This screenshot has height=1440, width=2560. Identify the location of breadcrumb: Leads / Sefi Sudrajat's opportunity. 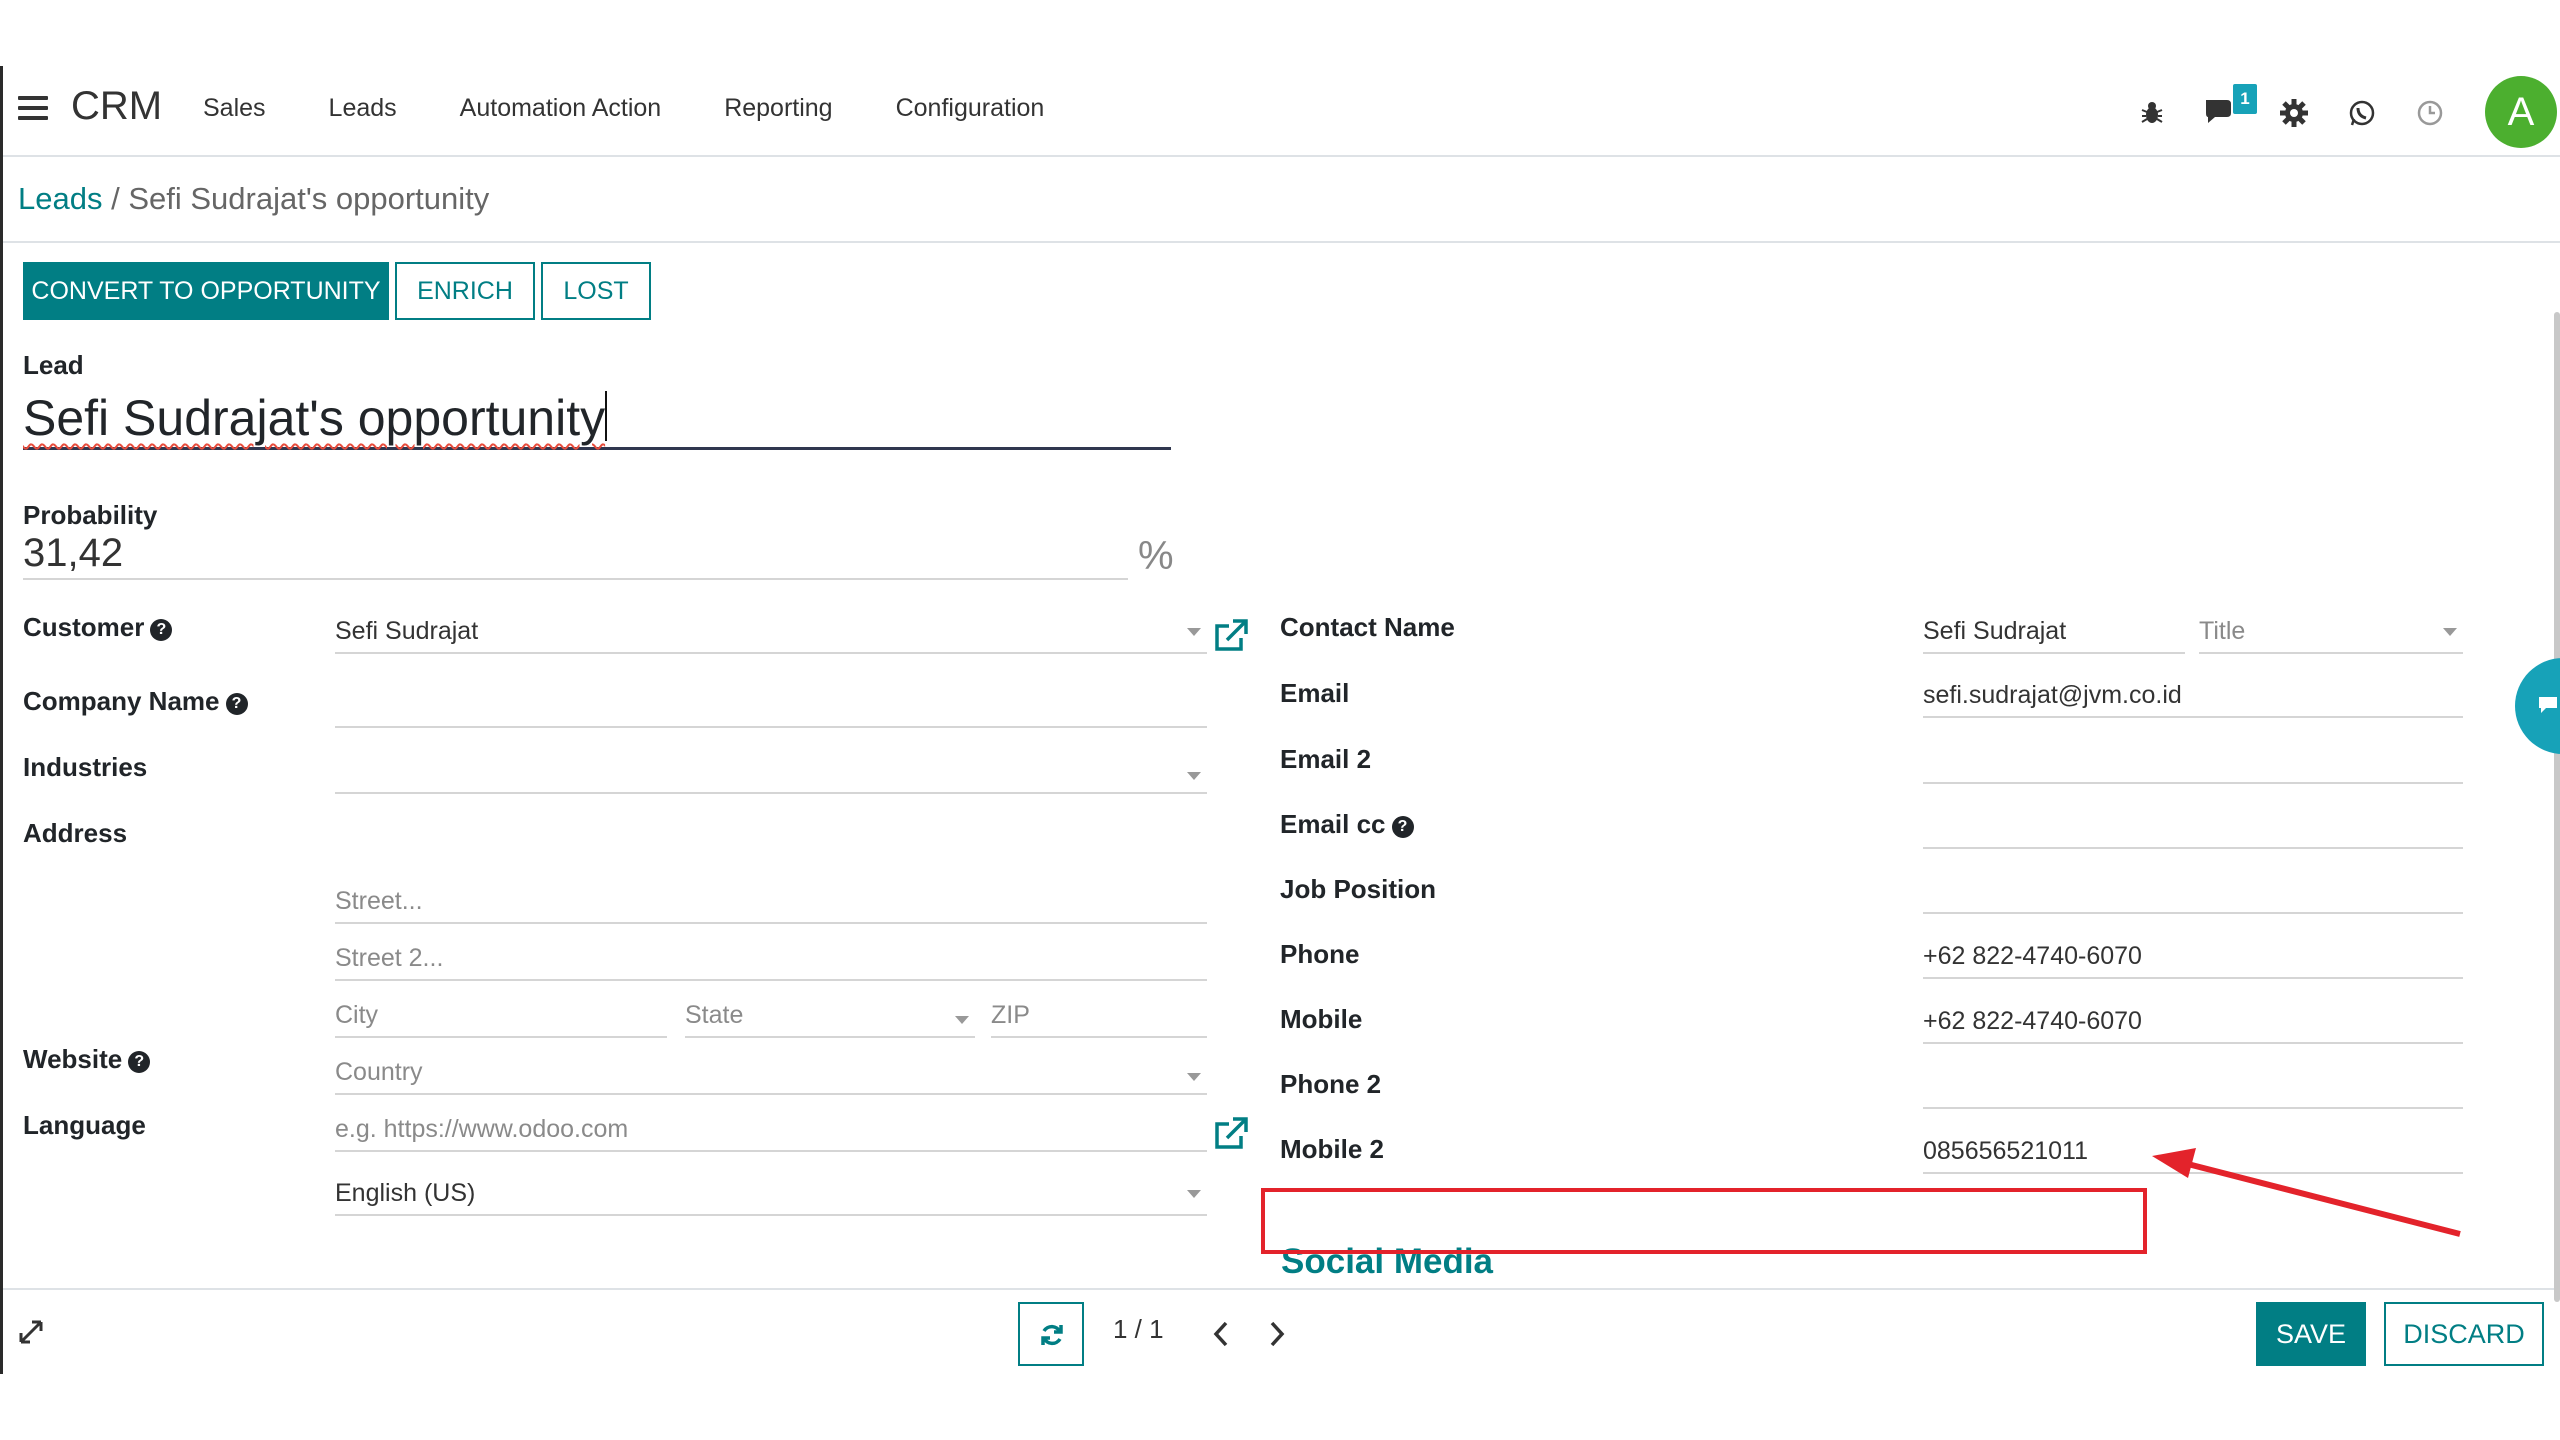
(253, 199).